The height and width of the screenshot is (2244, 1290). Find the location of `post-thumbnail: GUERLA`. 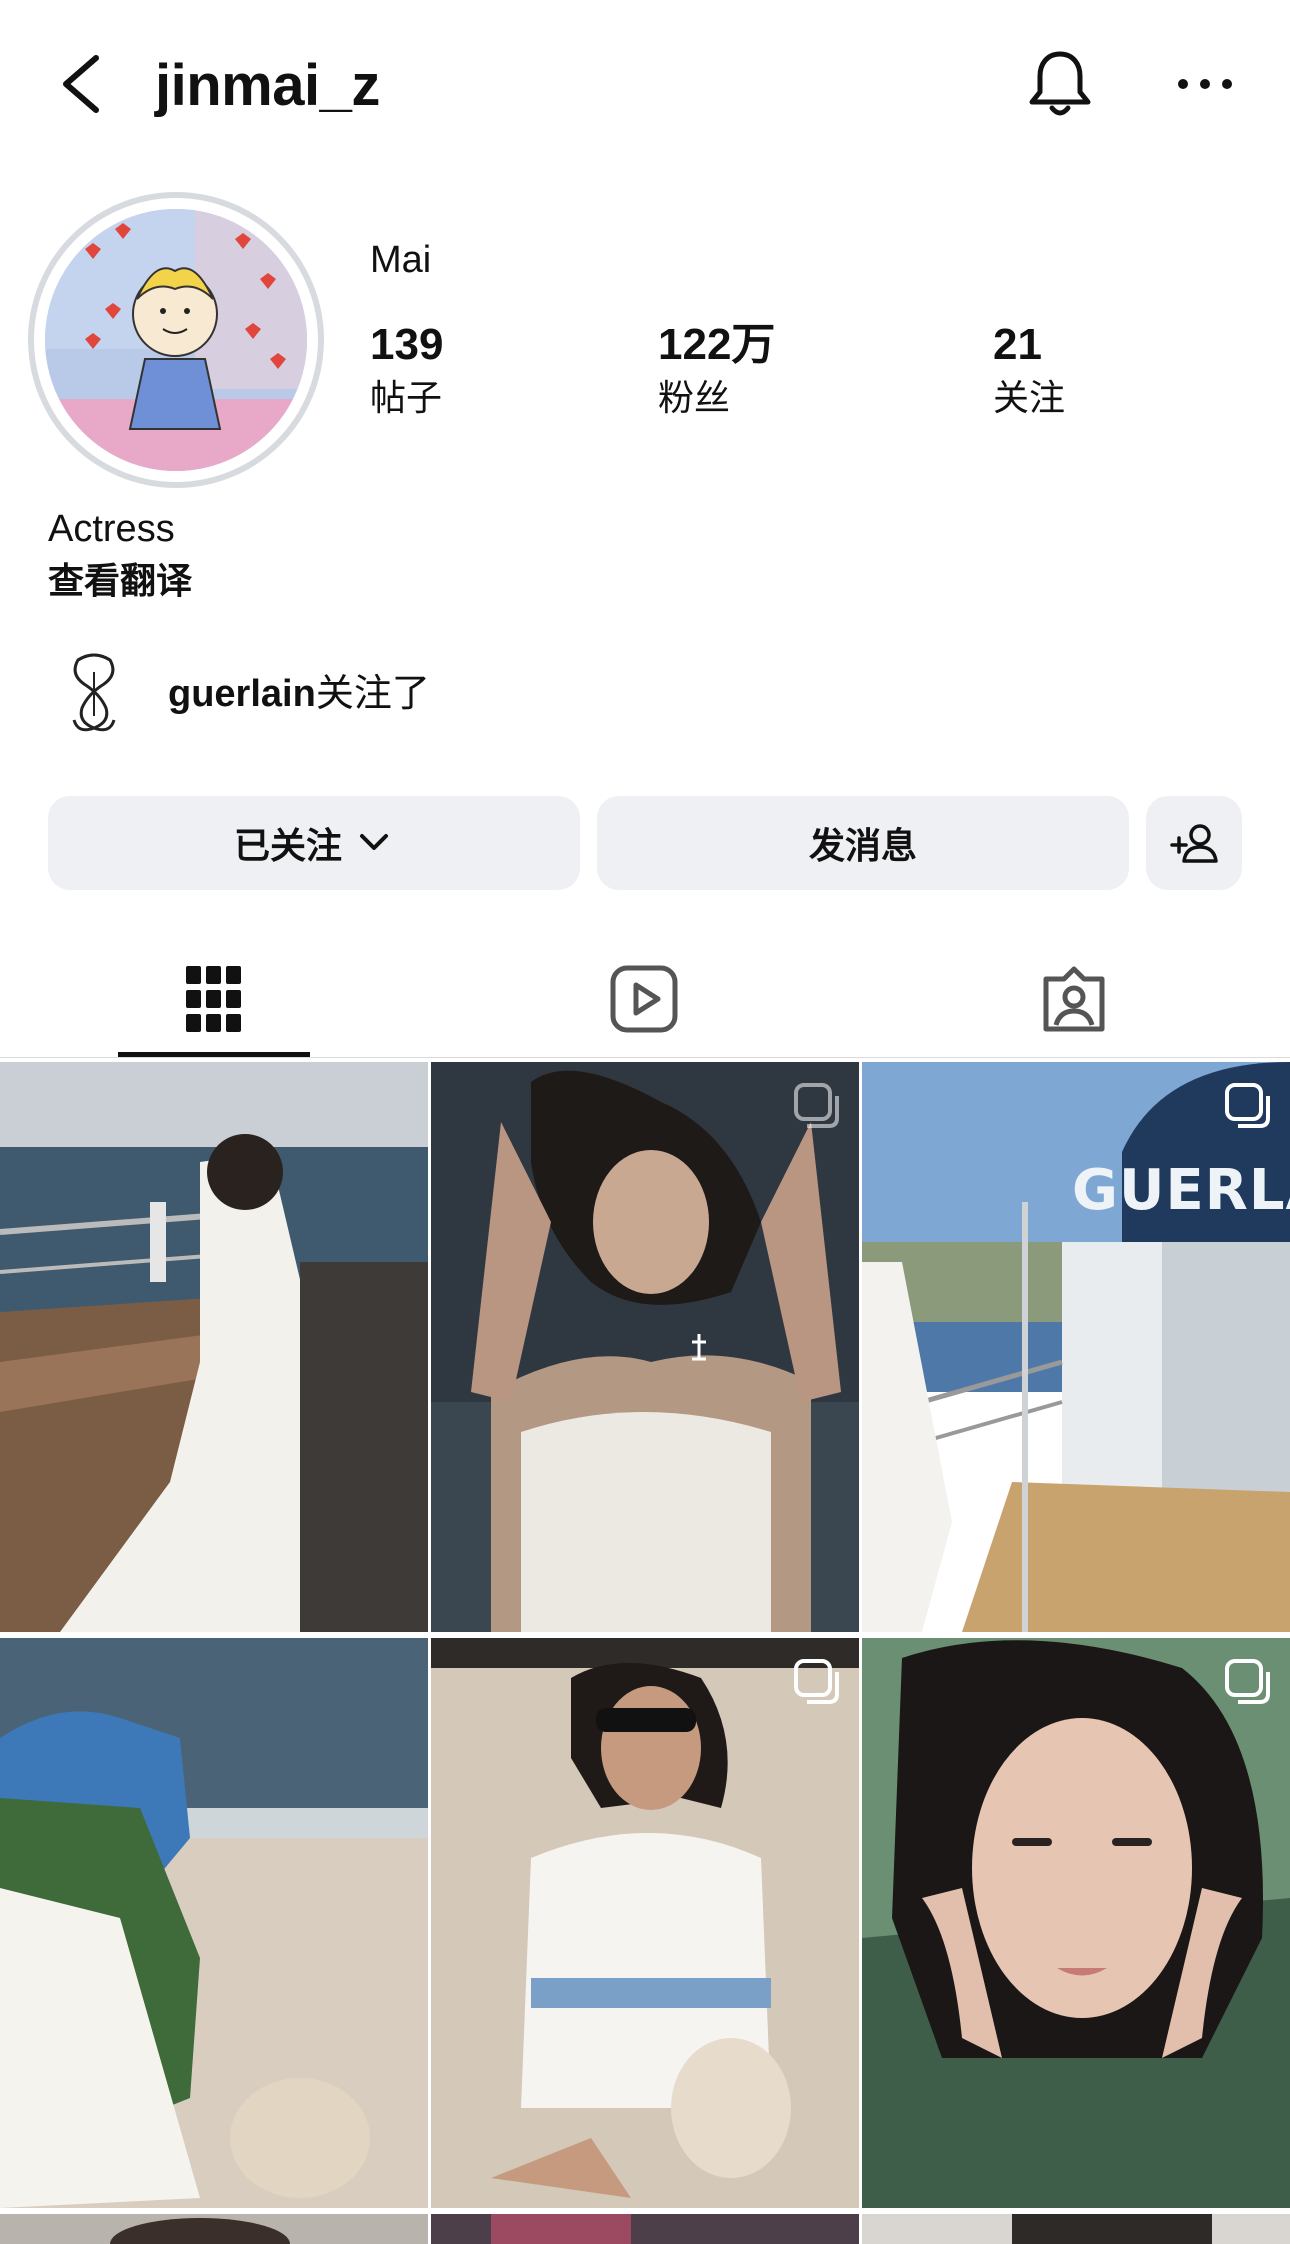

post-thumbnail: GUERLA is located at coordinates (1076, 1347).